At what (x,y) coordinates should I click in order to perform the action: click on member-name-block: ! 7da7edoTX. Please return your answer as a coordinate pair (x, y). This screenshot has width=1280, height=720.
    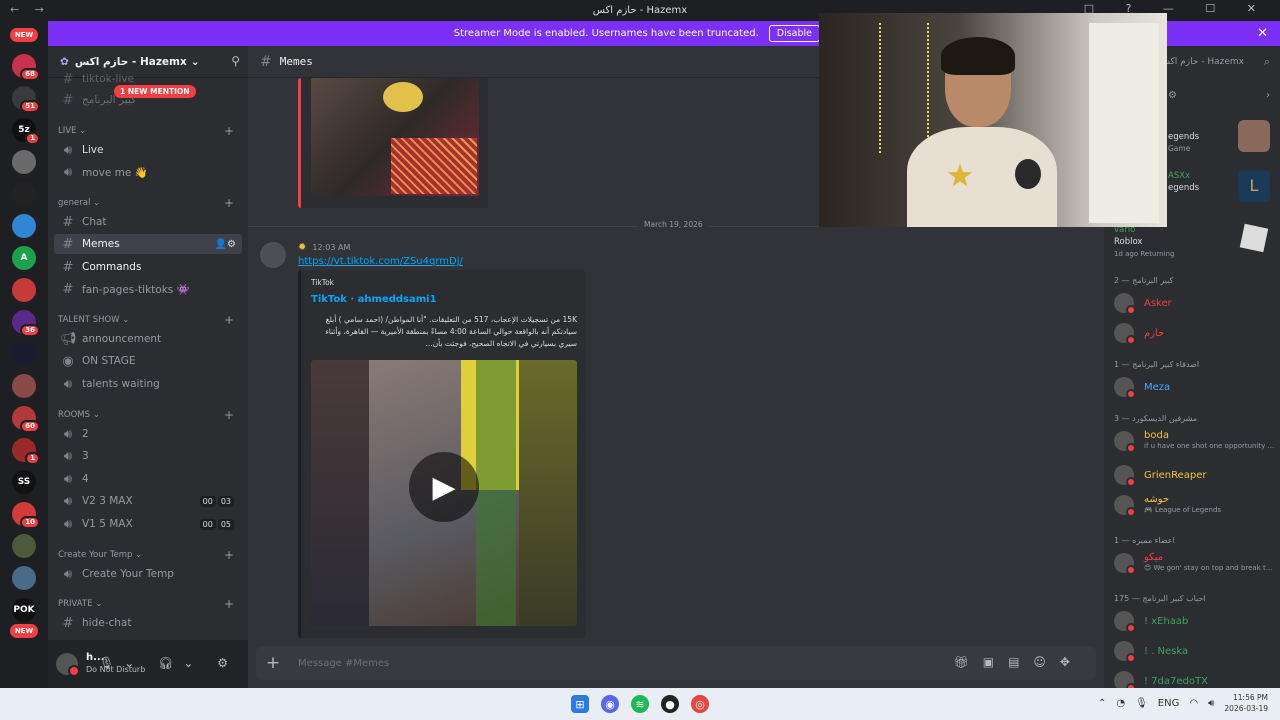
    Looking at the image, I should click on (1176, 681).